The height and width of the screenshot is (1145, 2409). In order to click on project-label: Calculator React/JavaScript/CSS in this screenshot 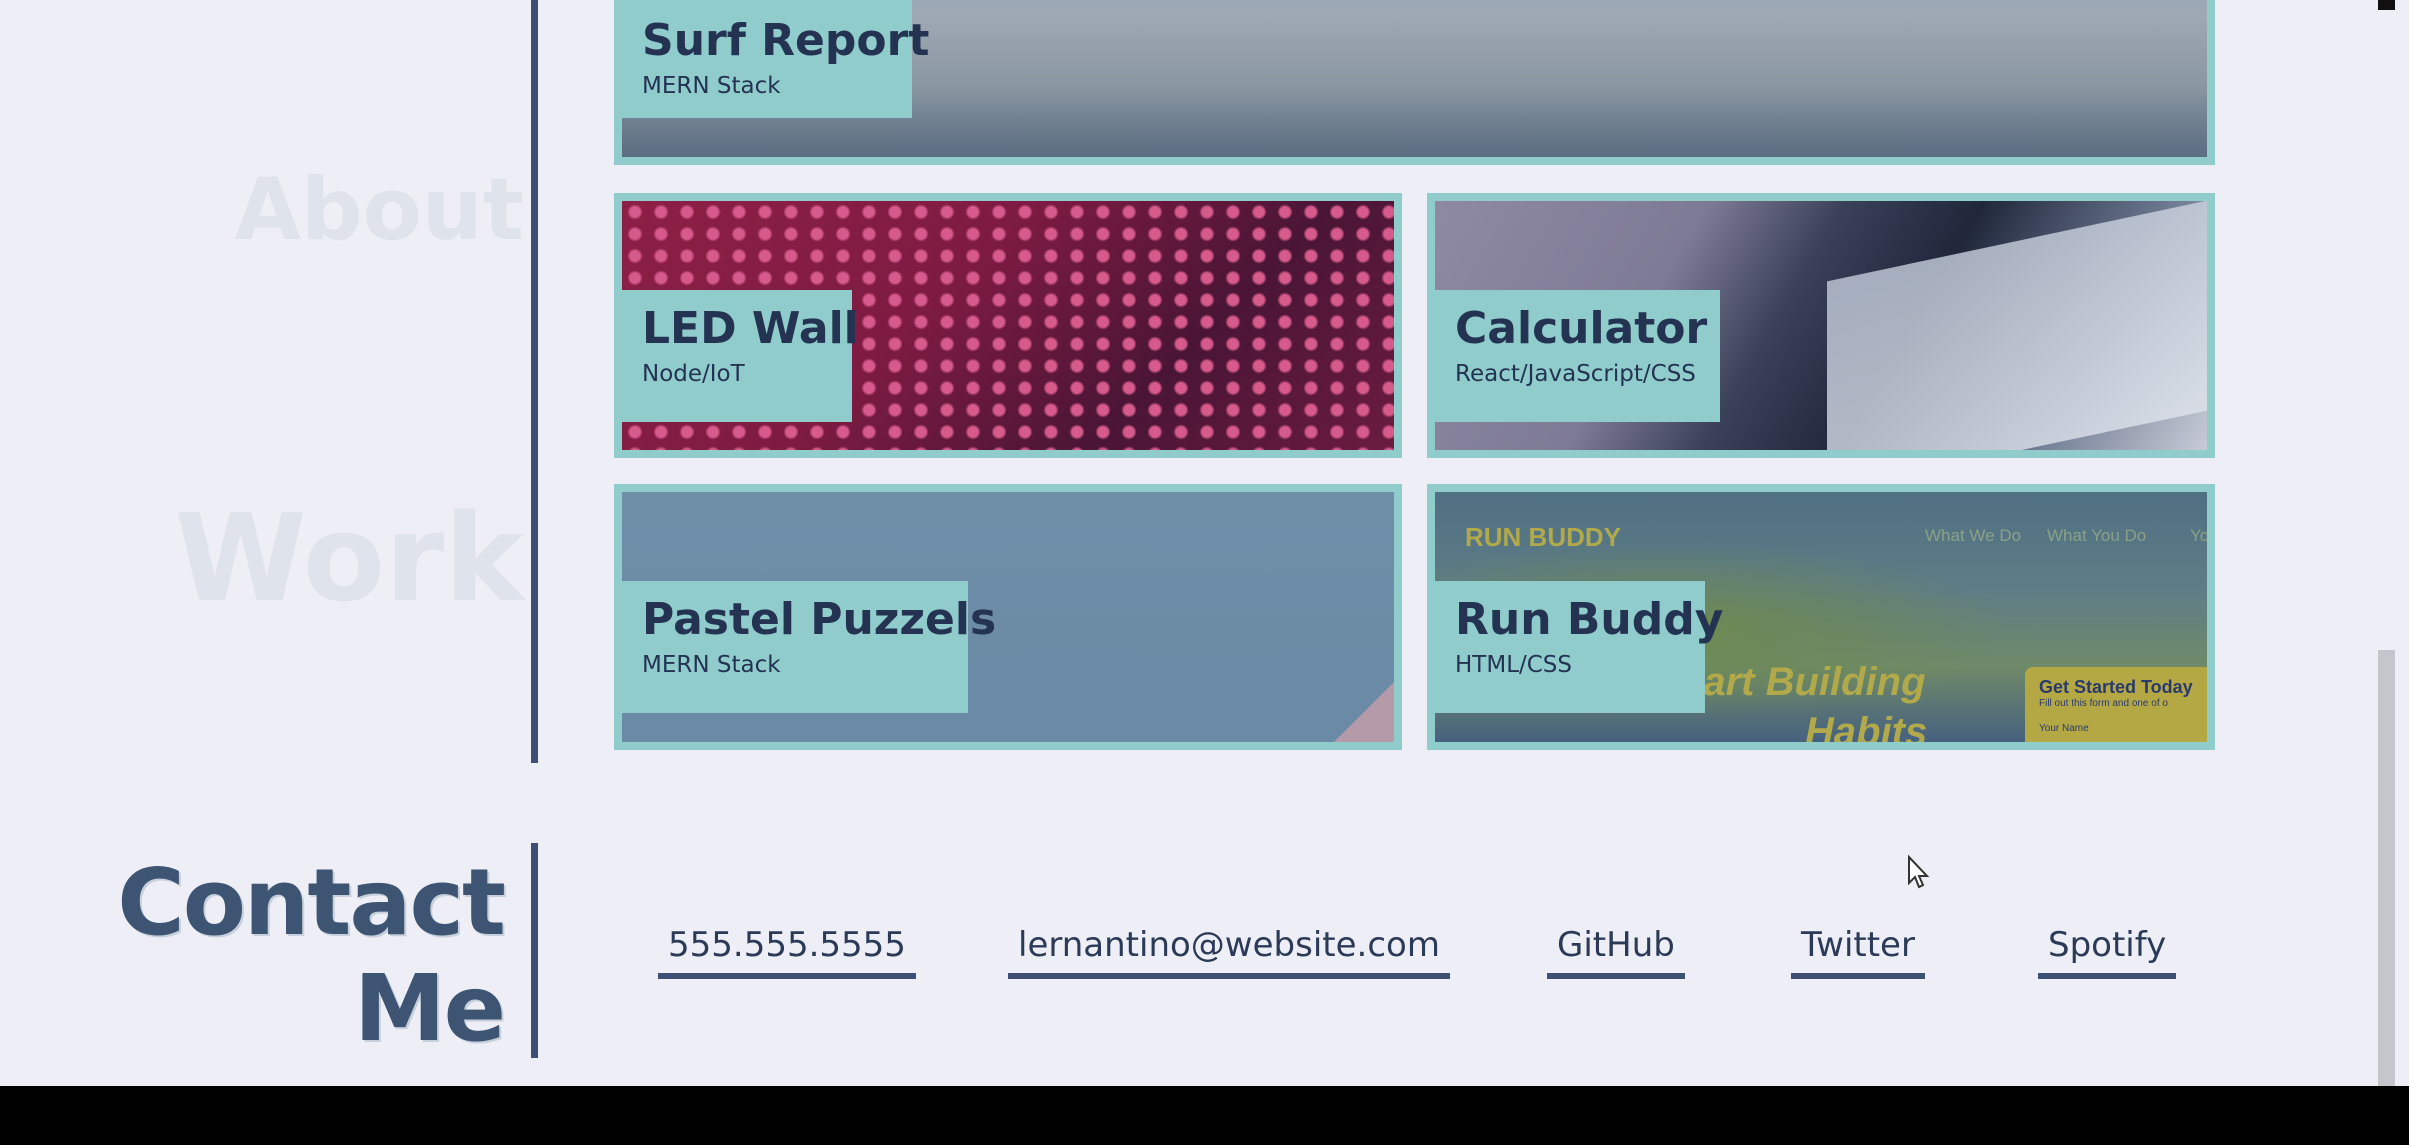, I will do `click(1577, 356)`.